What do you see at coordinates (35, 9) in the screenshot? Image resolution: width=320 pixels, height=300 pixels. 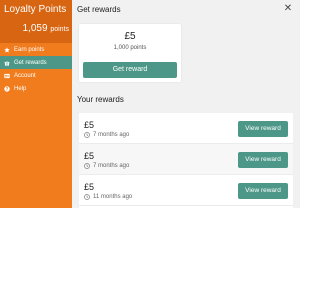 I see `sidebar-title: Loyalty Points` at bounding box center [35, 9].